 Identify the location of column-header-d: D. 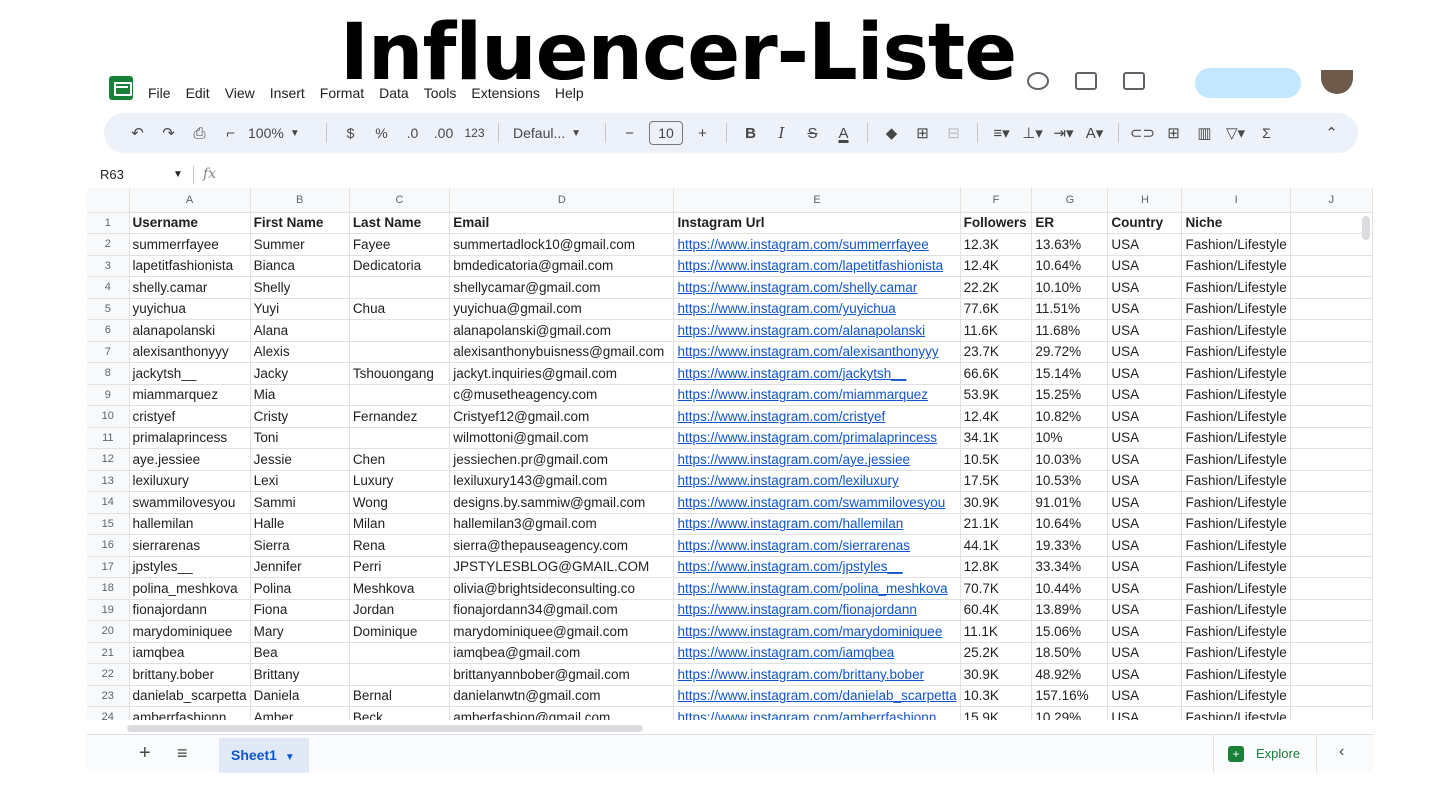
(562, 200).